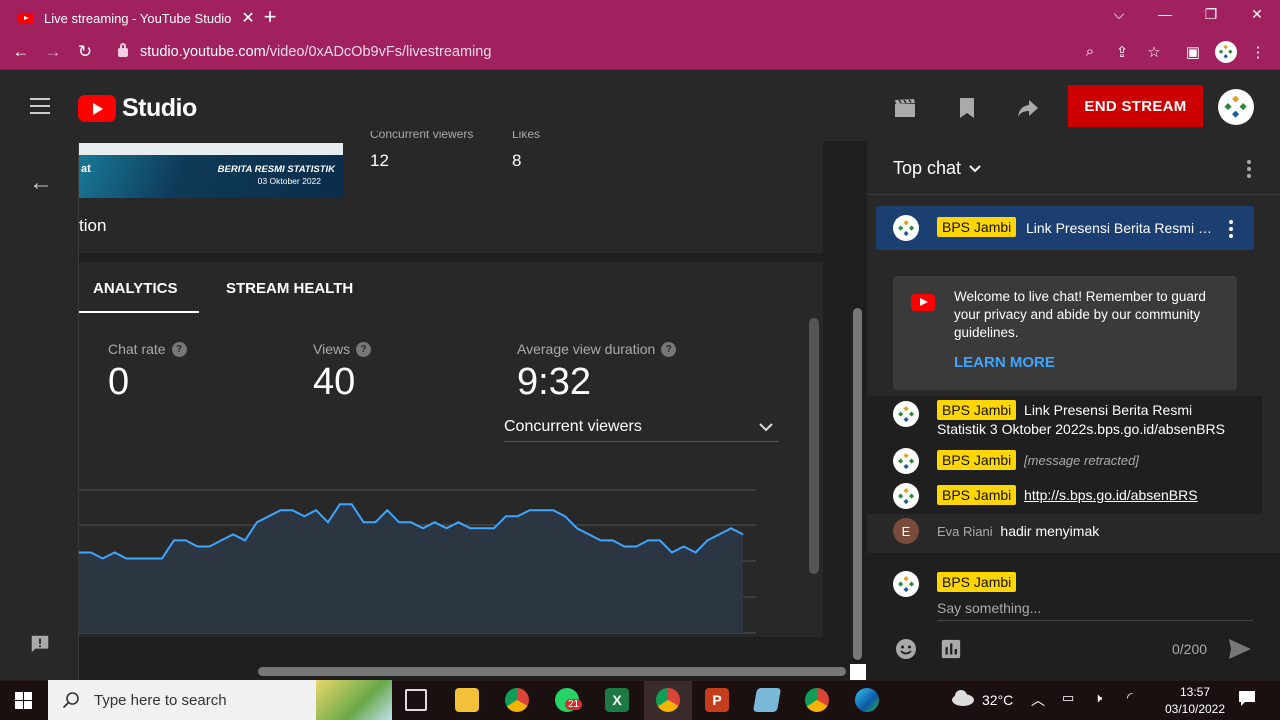  What do you see at coordinates (1068, 698) in the screenshot?
I see `meet-now-icon: ▭` at bounding box center [1068, 698].